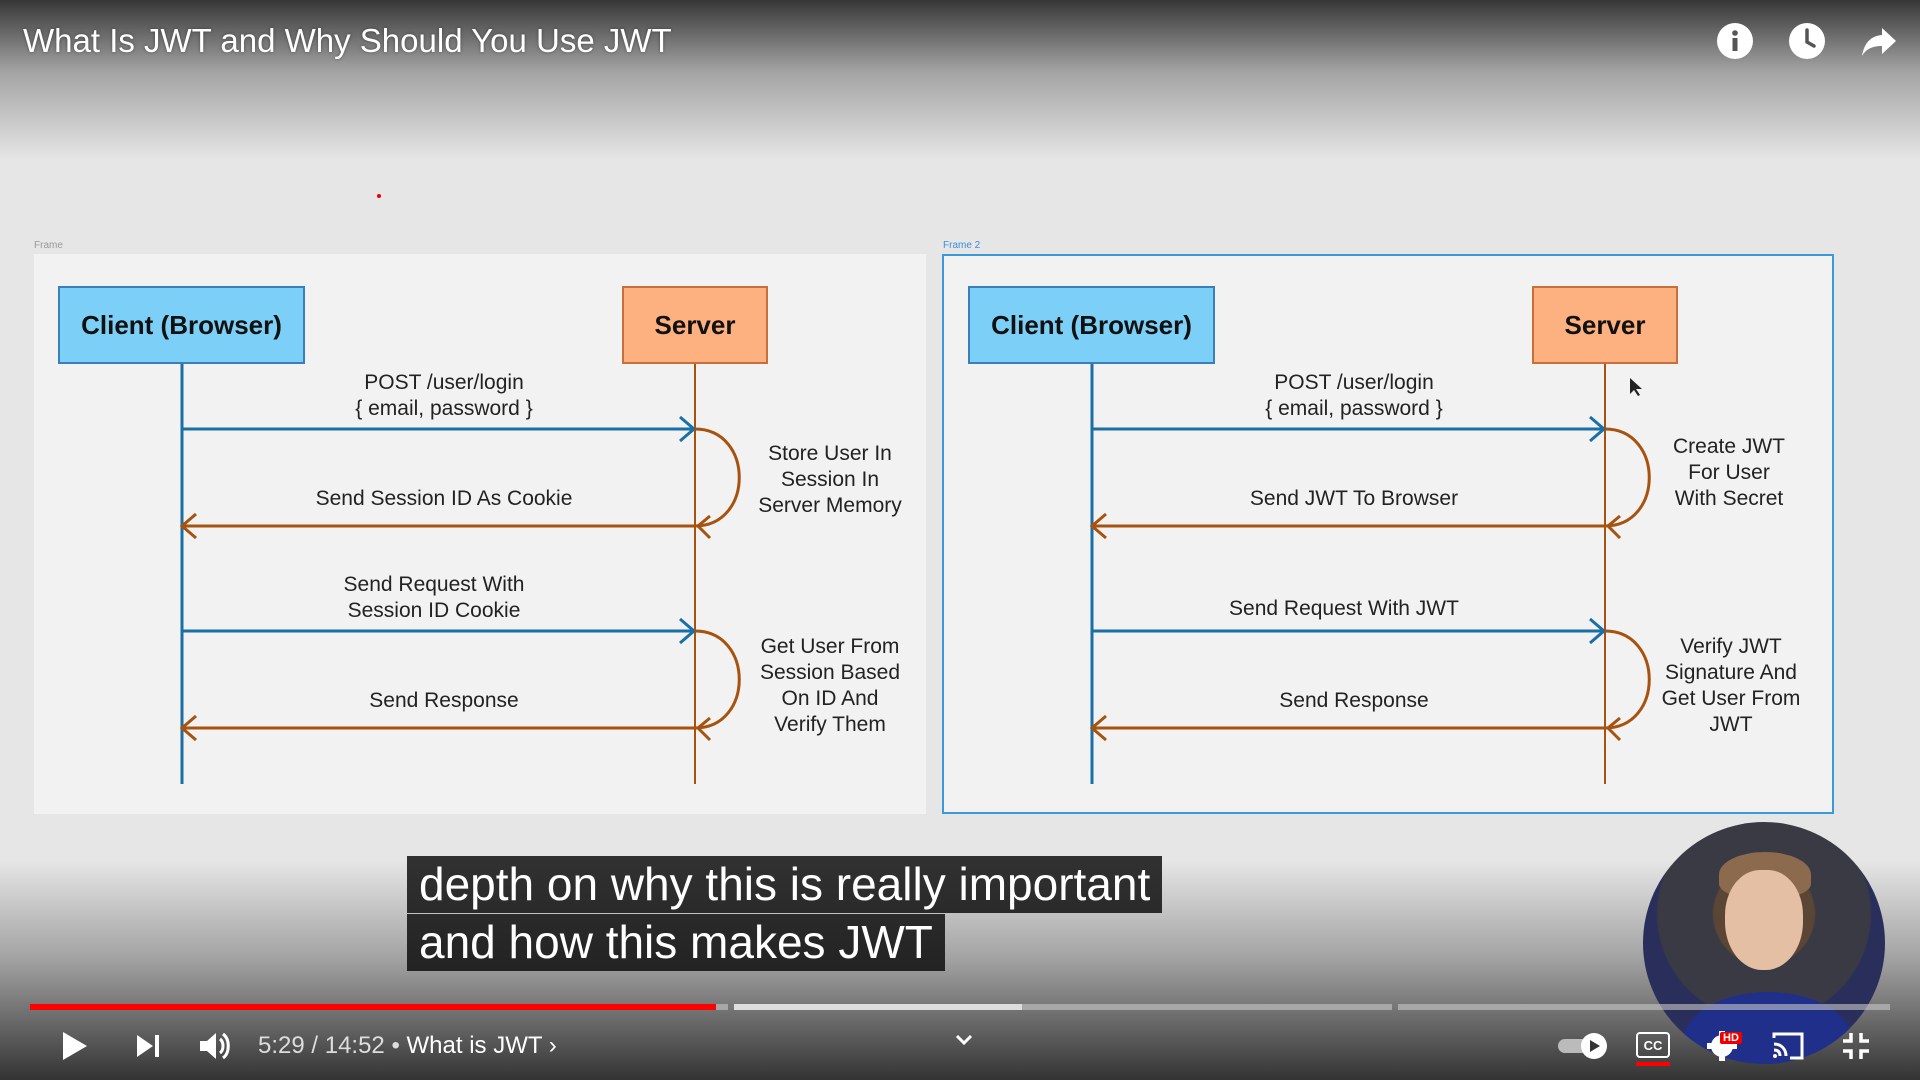 The width and height of the screenshot is (1920, 1080). Describe the element at coordinates (1788, 1046) in the screenshot. I see `cast-icon` at that location.